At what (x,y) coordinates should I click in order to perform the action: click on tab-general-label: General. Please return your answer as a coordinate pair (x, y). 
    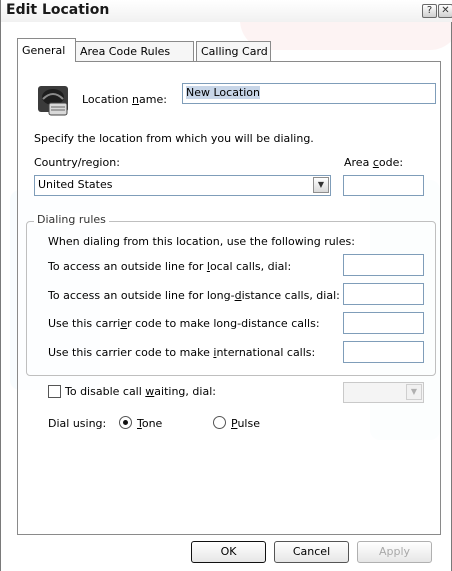
    Looking at the image, I should click on (44, 50).